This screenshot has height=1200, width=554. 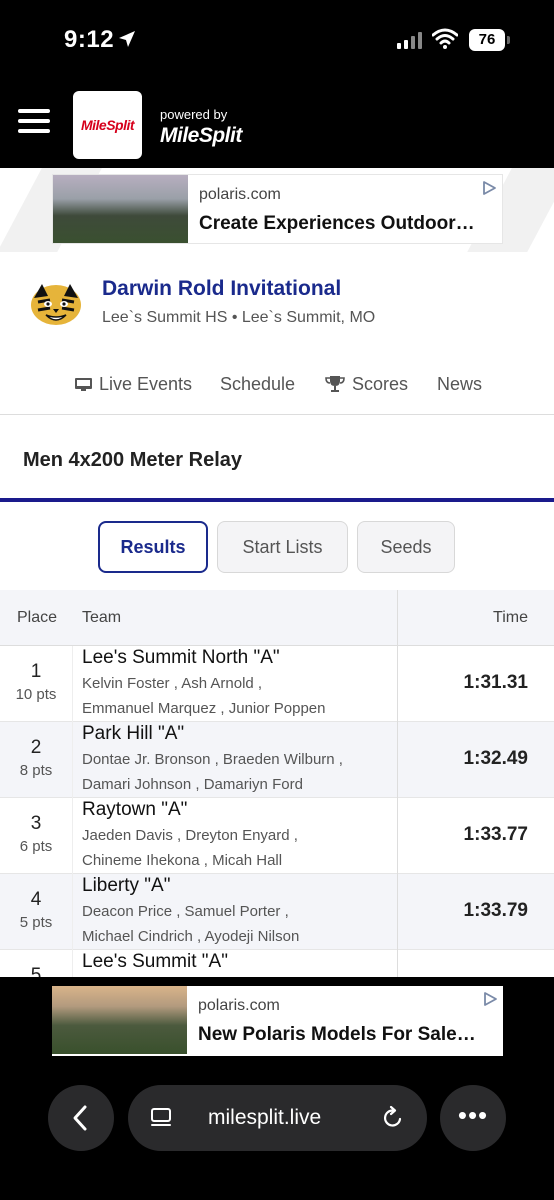 What do you see at coordinates (406, 547) in the screenshot?
I see `seeds-tab-button: Seeds` at bounding box center [406, 547].